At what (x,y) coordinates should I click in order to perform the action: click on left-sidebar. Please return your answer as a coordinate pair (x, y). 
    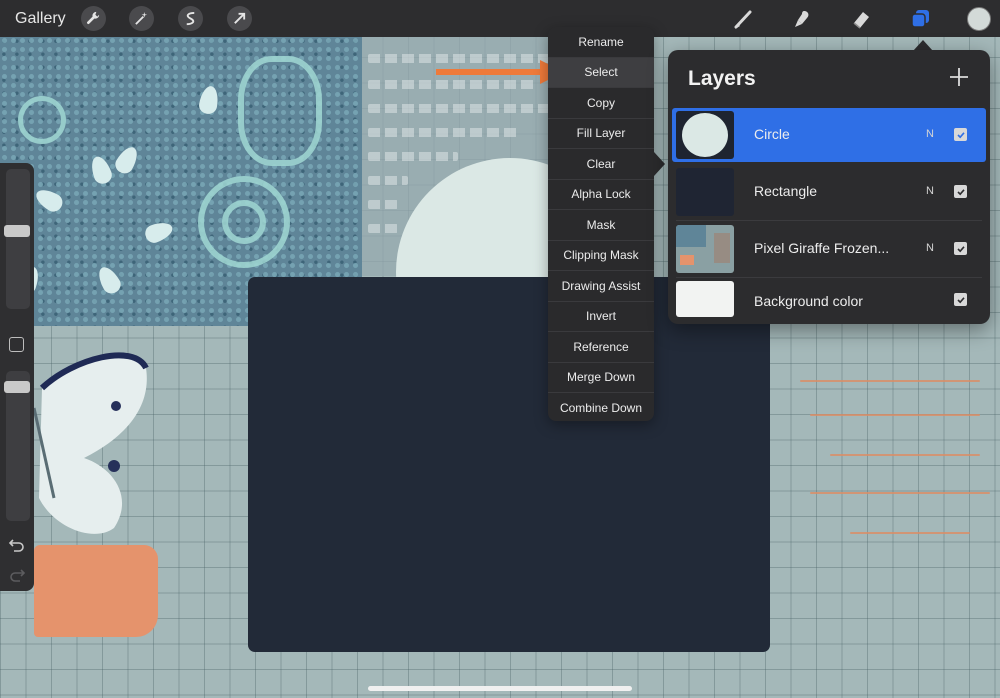
    Looking at the image, I should click on (17, 377).